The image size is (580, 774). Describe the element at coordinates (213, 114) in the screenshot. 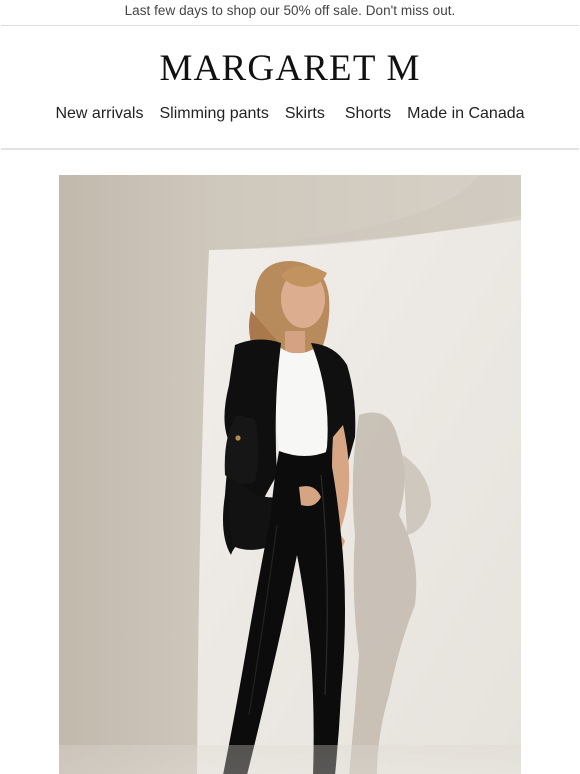

I see `nav-item-slimming-pants: Slimming pants` at that location.